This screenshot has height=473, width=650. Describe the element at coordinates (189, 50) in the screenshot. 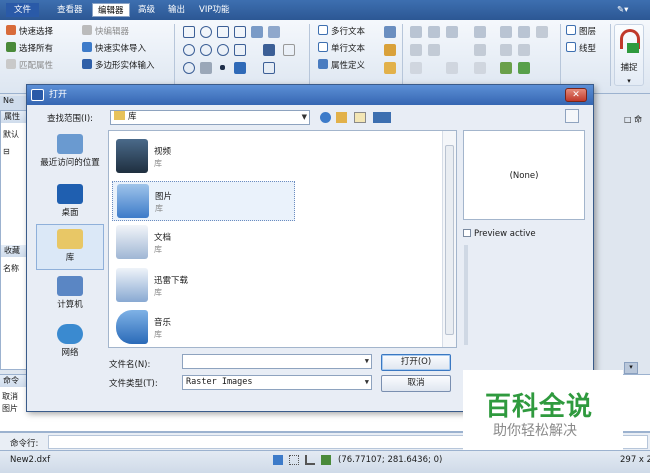

I see `circle-icon` at that location.